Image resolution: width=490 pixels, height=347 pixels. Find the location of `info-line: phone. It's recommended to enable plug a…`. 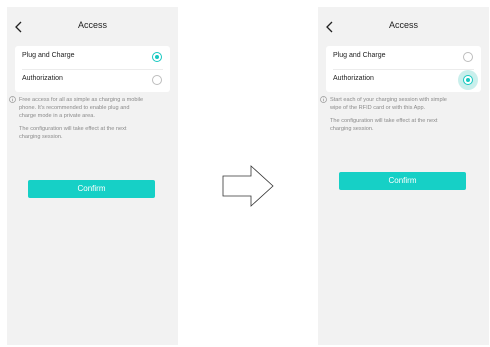

info-line: phone. It's recommended to enable plug a… is located at coordinates (74, 108).